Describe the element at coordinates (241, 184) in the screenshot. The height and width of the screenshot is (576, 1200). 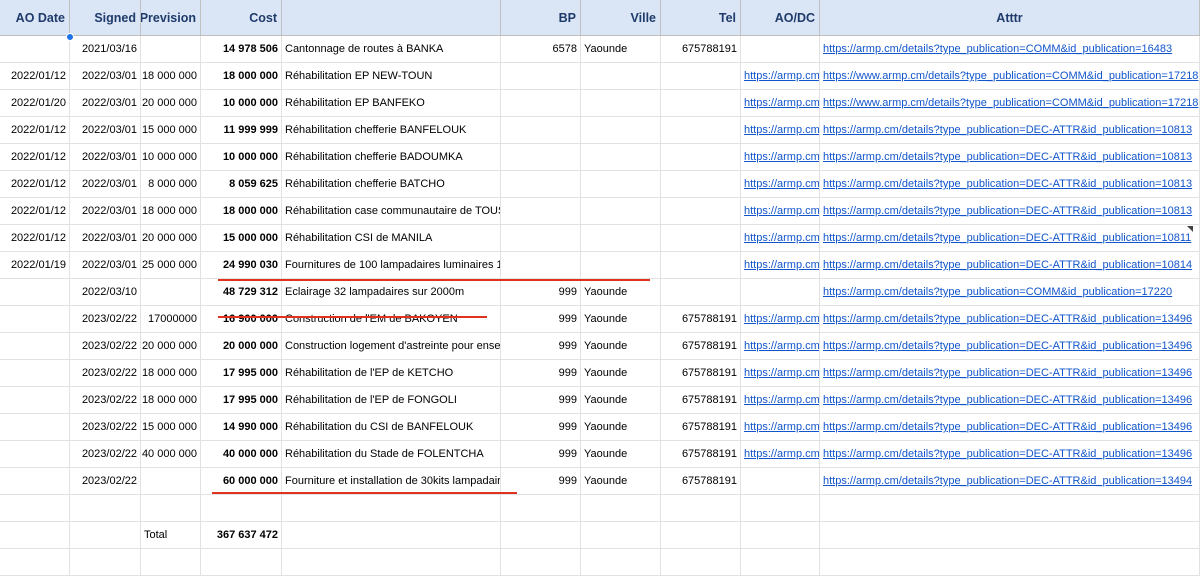
I see `cell-cost: 8 059 625` at that location.